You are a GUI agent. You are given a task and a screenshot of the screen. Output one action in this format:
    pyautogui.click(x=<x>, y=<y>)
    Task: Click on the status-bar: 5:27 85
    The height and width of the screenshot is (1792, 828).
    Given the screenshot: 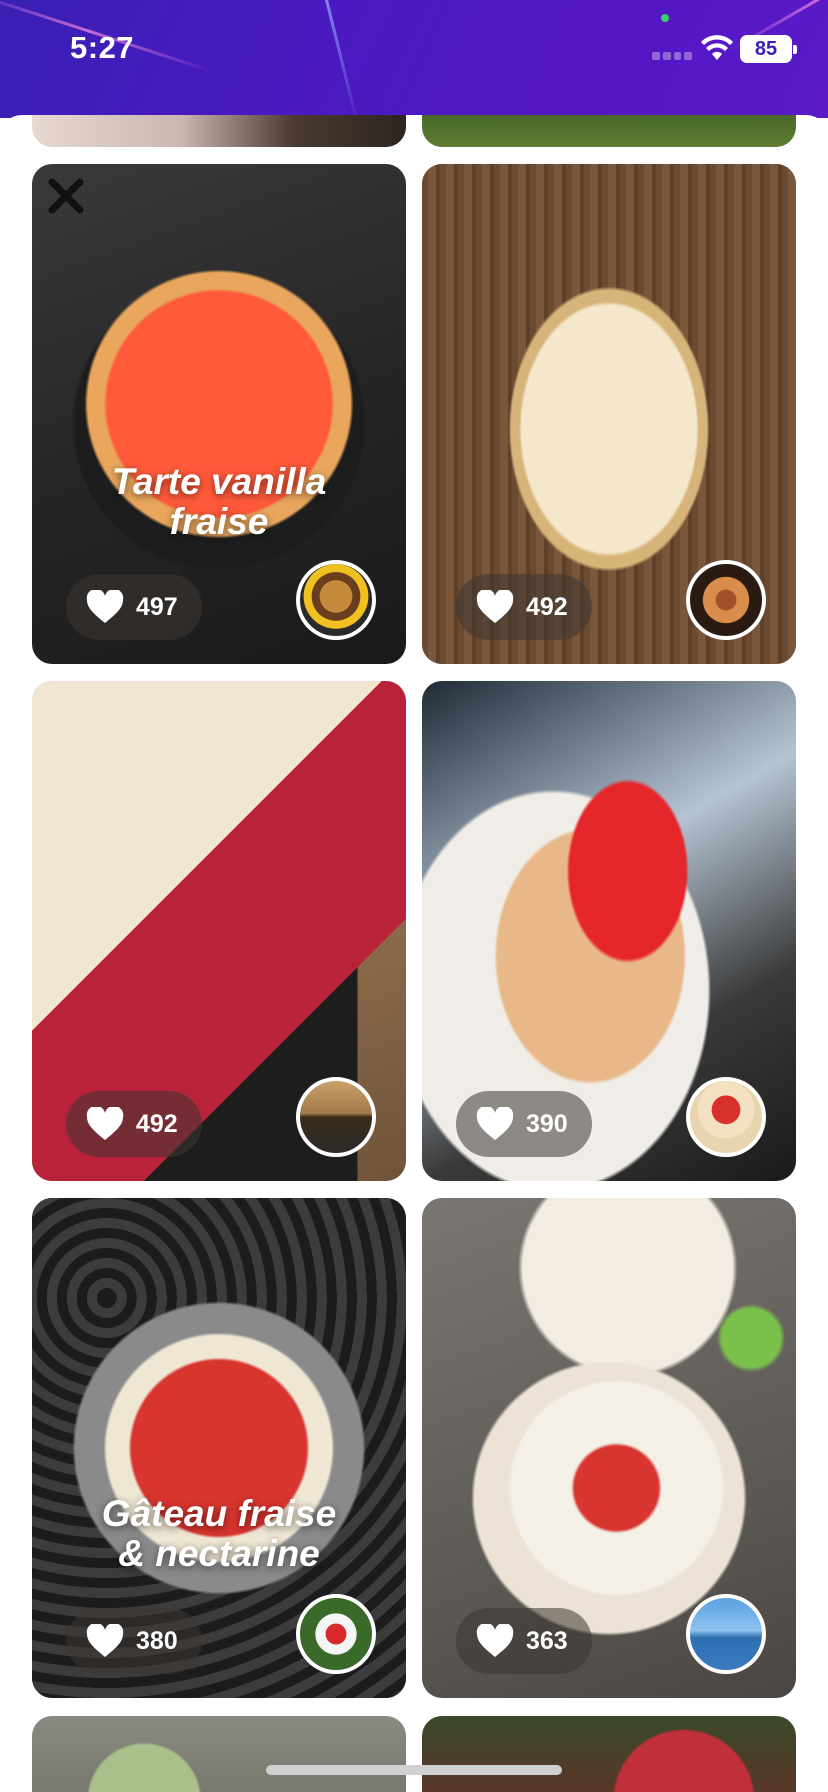 What is the action you would take?
    pyautogui.click(x=414, y=59)
    